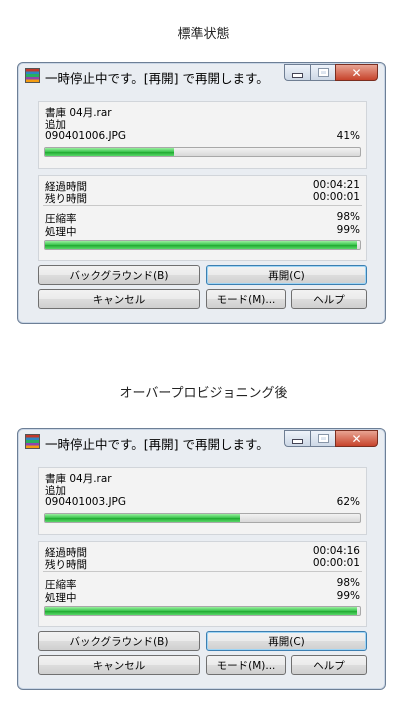 The image size is (407, 709). What do you see at coordinates (348, 136) in the screenshot?
I see `file-progress-text: 41%` at bounding box center [348, 136].